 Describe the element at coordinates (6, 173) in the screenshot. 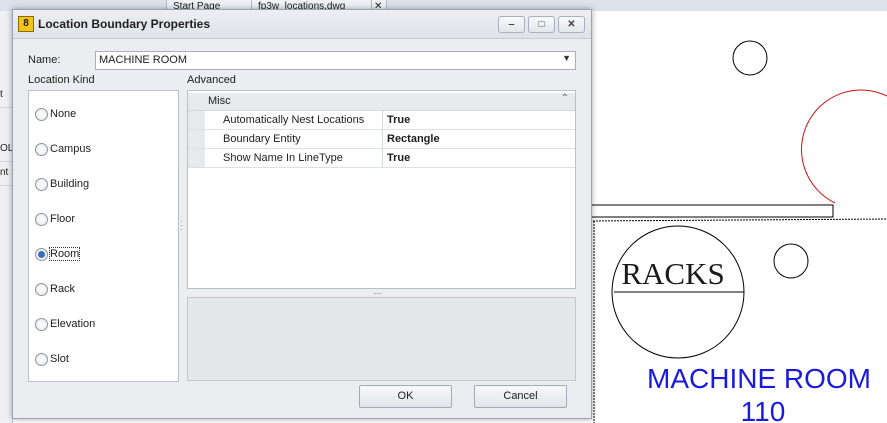

I see `side-panel-fragment: nt` at that location.